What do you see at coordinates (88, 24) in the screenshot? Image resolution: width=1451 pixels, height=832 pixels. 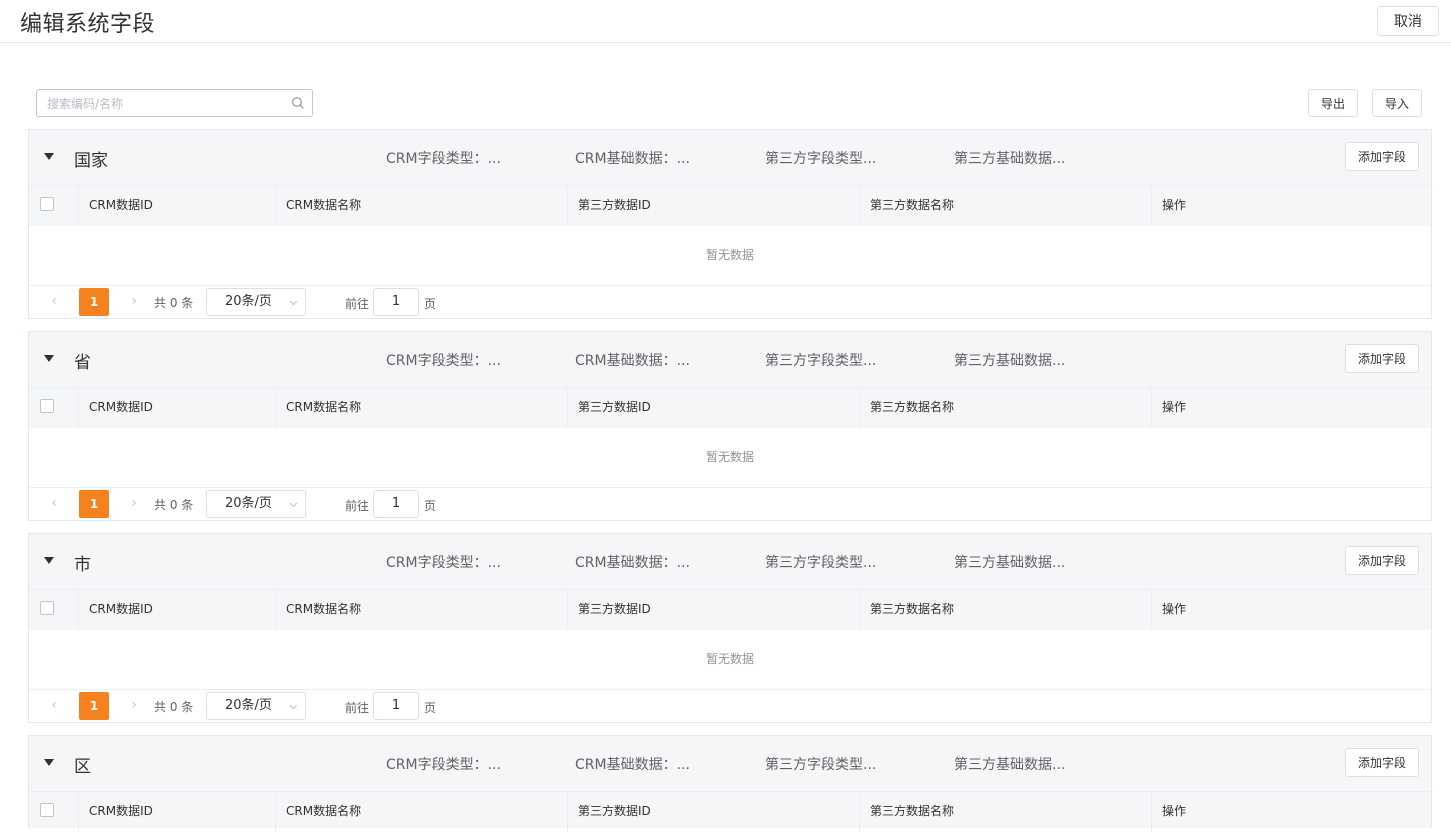 I see `page-title: 编辑系统字段` at bounding box center [88, 24].